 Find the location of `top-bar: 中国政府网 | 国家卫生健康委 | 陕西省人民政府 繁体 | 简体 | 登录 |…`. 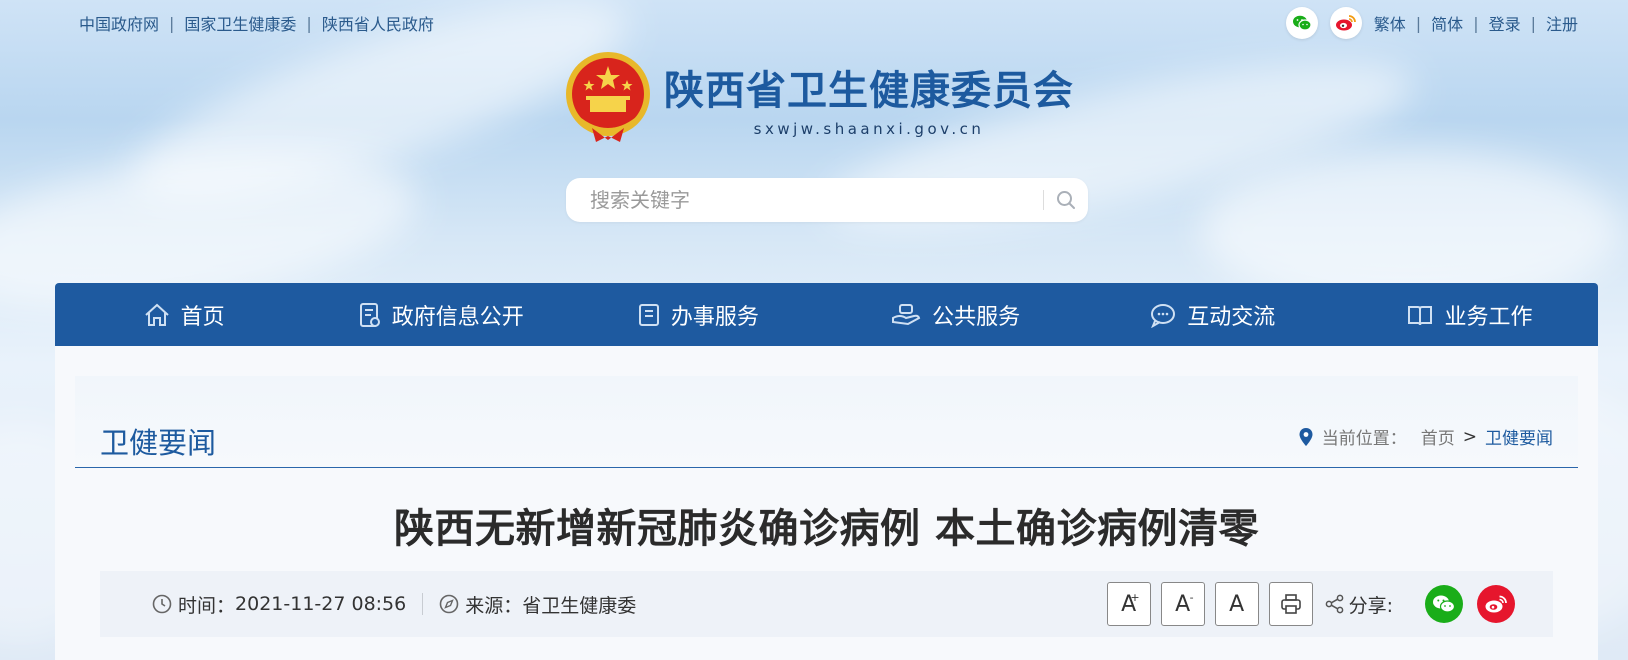

top-bar: 中国政府网 | 国家卫生健康委 | 陕西省人民政府 繁体 | 简体 | 登录 |… is located at coordinates (828, 23).